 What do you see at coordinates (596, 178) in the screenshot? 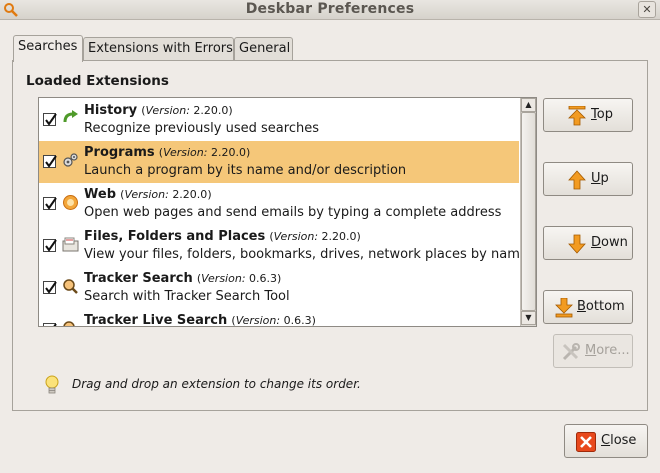
I see `button-mnemonic: U` at bounding box center [596, 178].